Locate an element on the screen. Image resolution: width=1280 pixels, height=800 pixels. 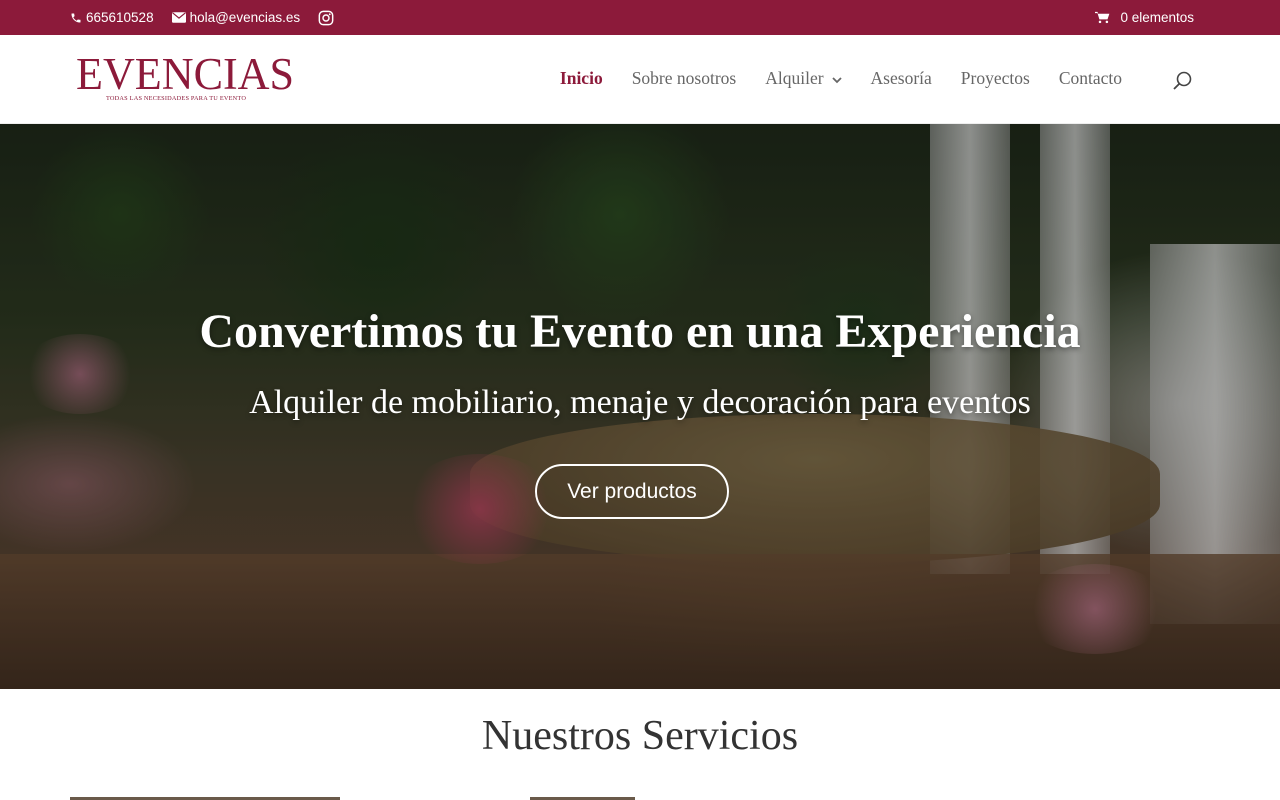
instagram-link is located at coordinates (326, 18).